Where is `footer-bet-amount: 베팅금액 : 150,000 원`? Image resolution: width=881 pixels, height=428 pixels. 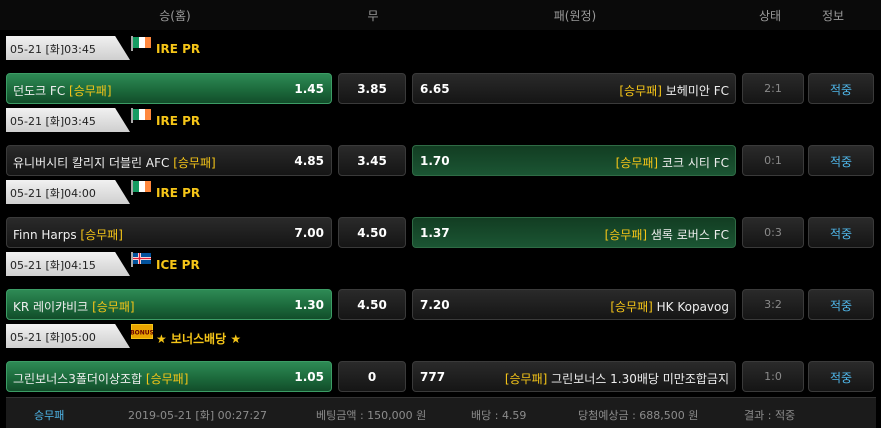 footer-bet-amount: 베팅금액 : 150,000 원 is located at coordinates (371, 415).